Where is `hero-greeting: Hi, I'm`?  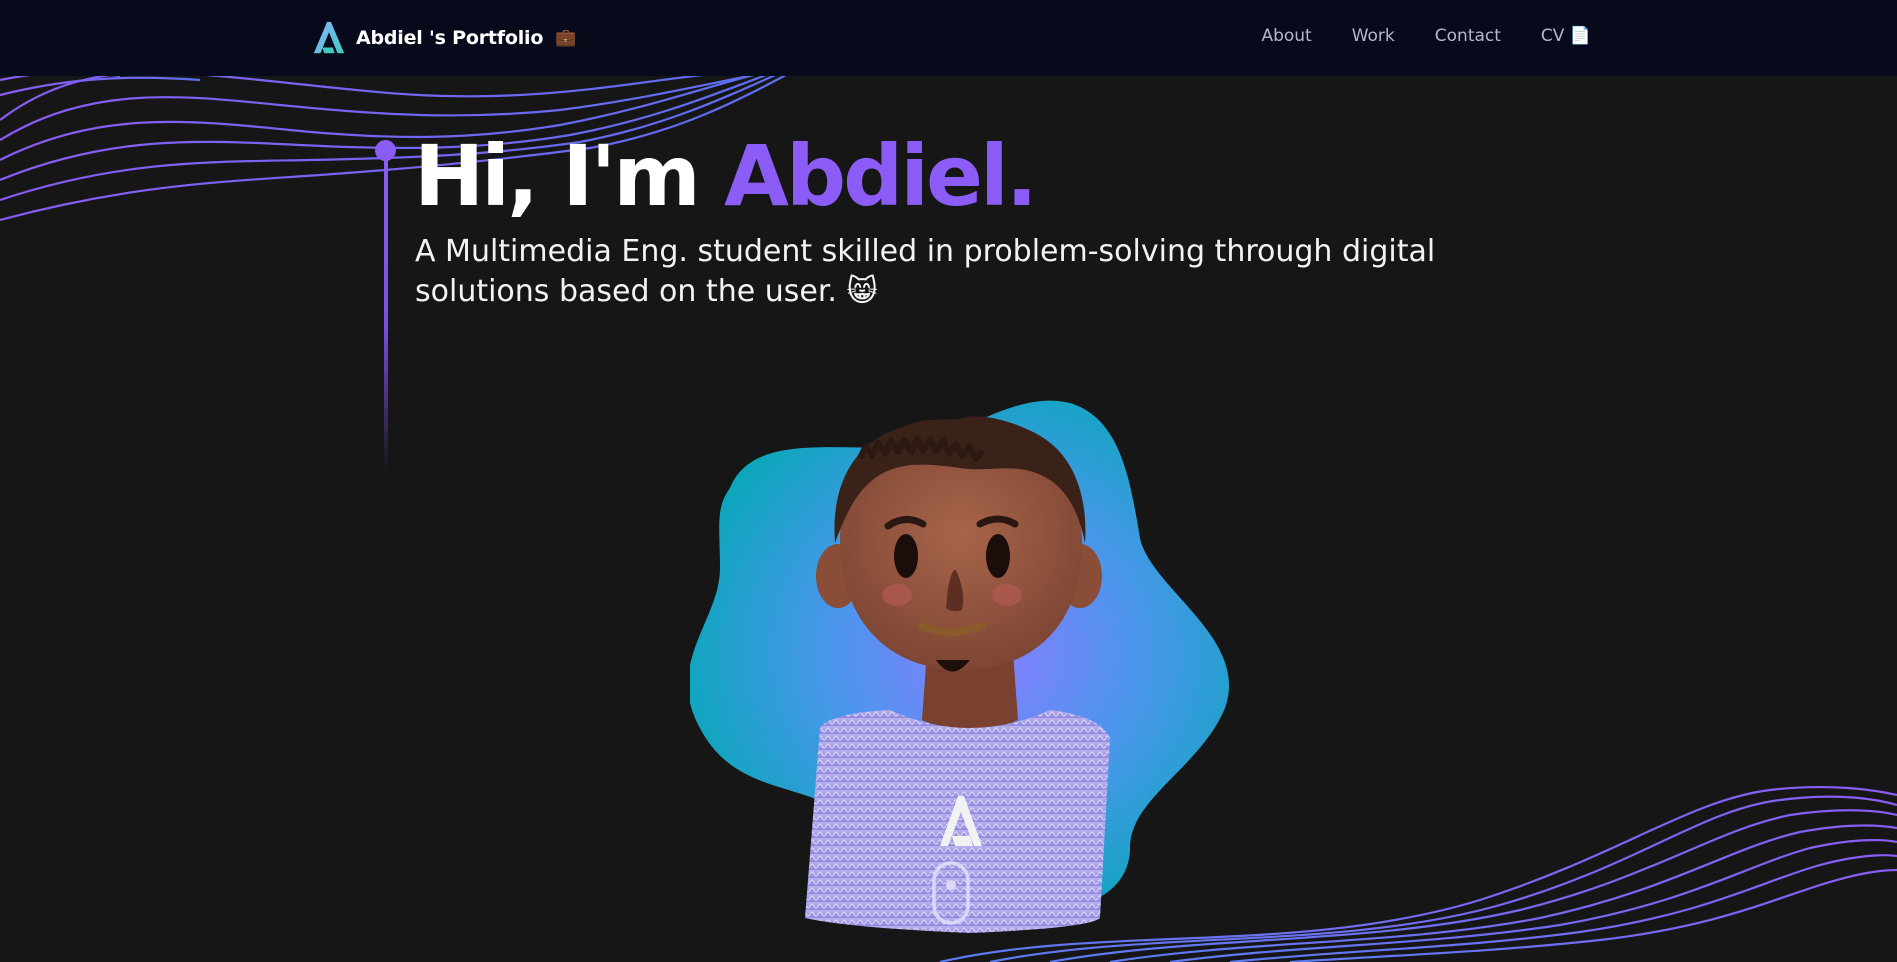
hero-greeting: Hi, I'm is located at coordinates (569, 176).